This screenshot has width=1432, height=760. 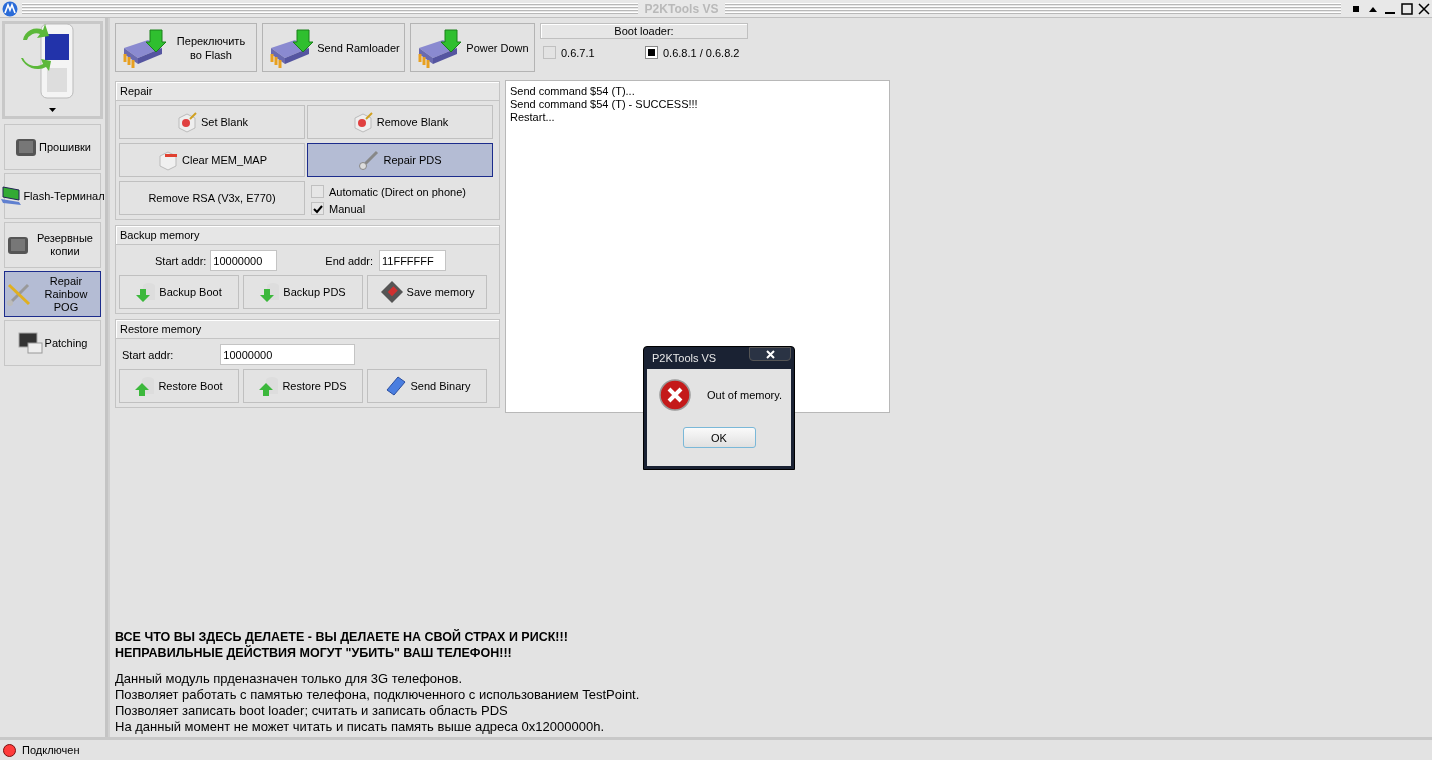 I want to click on dialog-title: P2KTools VS, so click(x=684, y=358).